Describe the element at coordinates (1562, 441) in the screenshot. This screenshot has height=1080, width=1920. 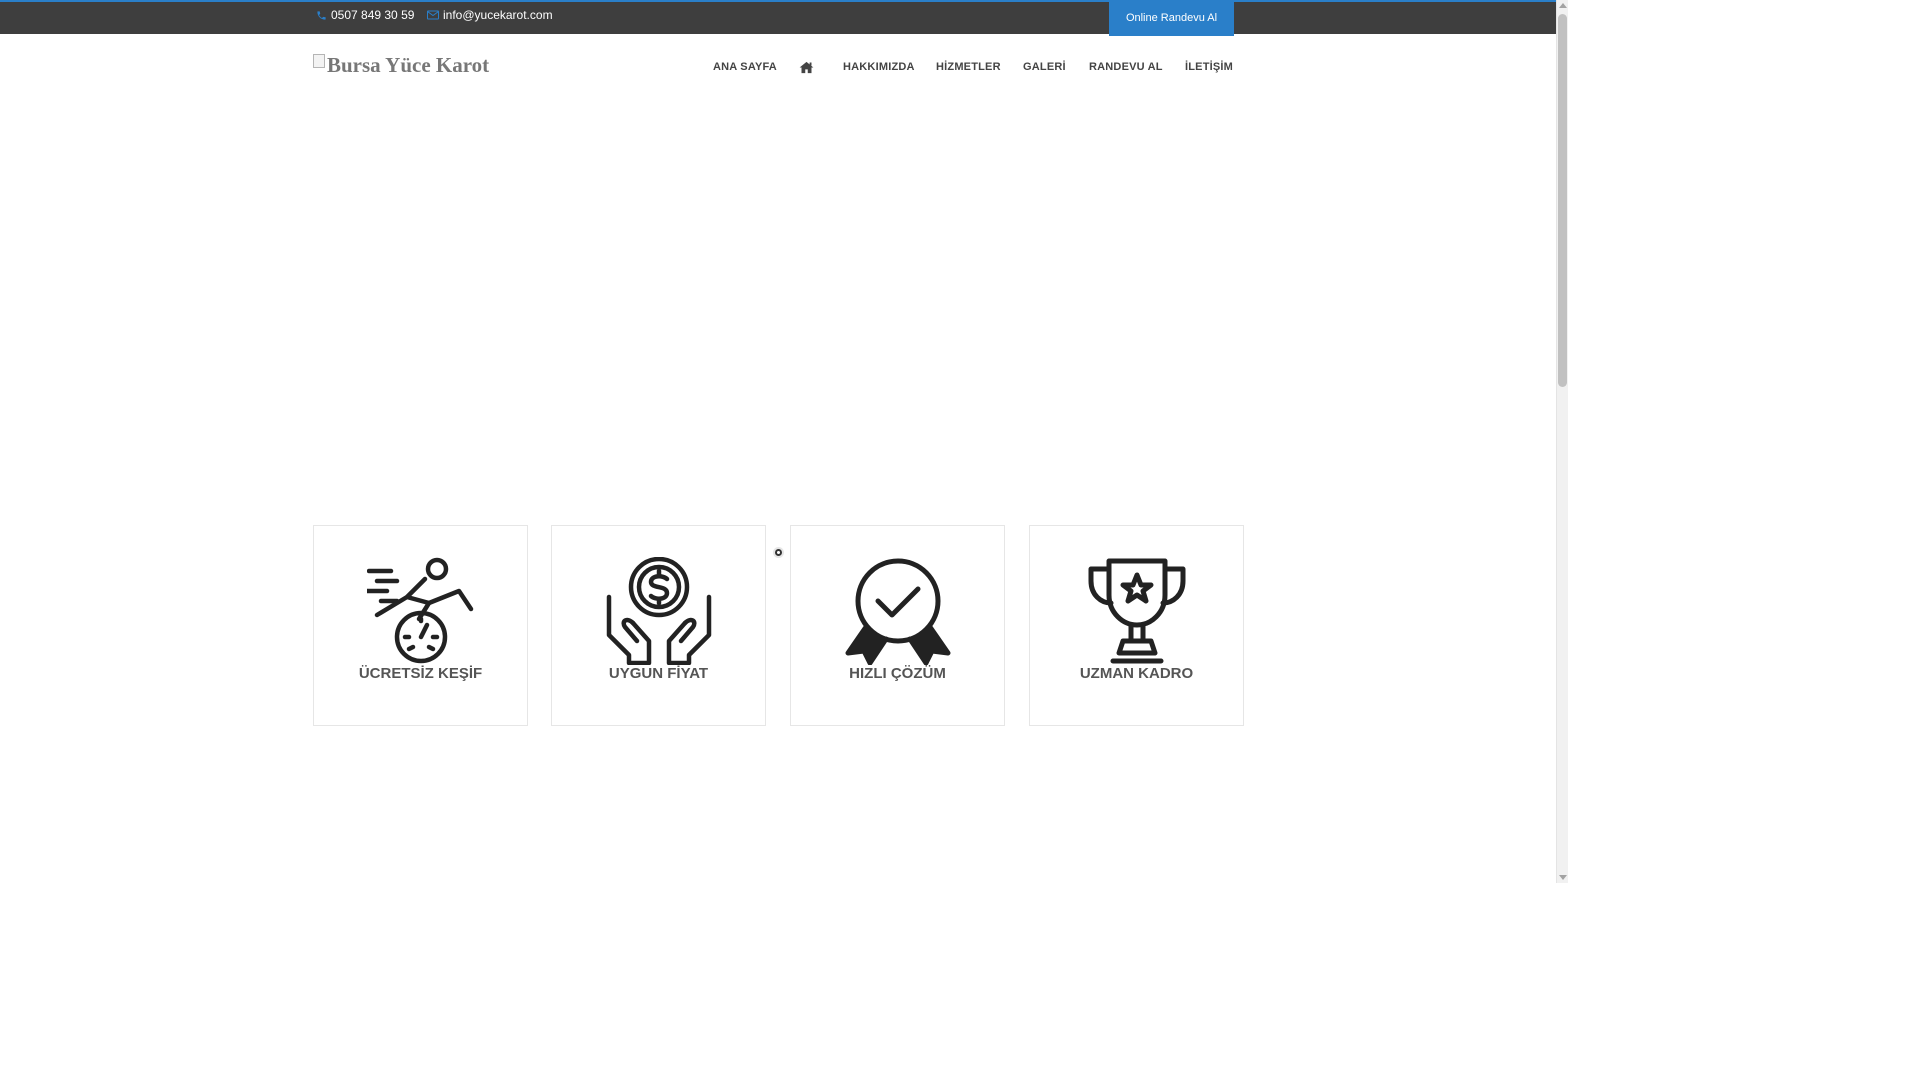
I see `page-scrollbar` at that location.